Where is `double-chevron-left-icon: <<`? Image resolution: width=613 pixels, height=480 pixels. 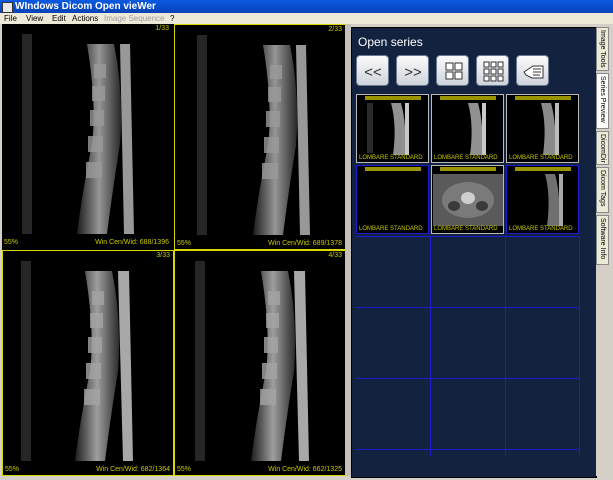
double-chevron-left-icon: << is located at coordinates (373, 72).